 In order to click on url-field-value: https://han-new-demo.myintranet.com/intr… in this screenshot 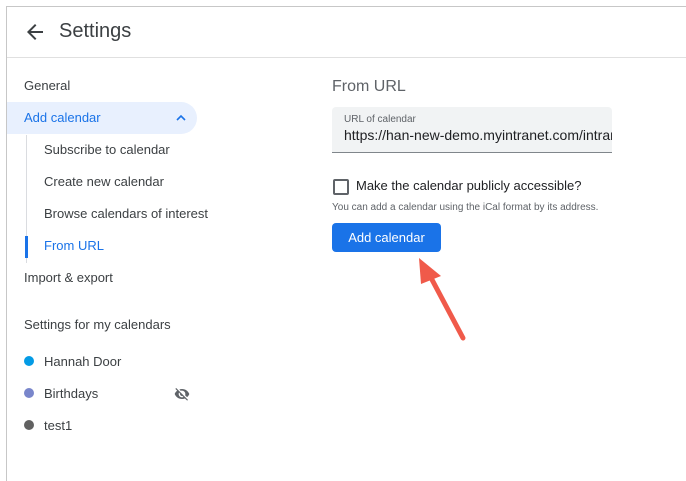, I will do `click(478, 135)`.